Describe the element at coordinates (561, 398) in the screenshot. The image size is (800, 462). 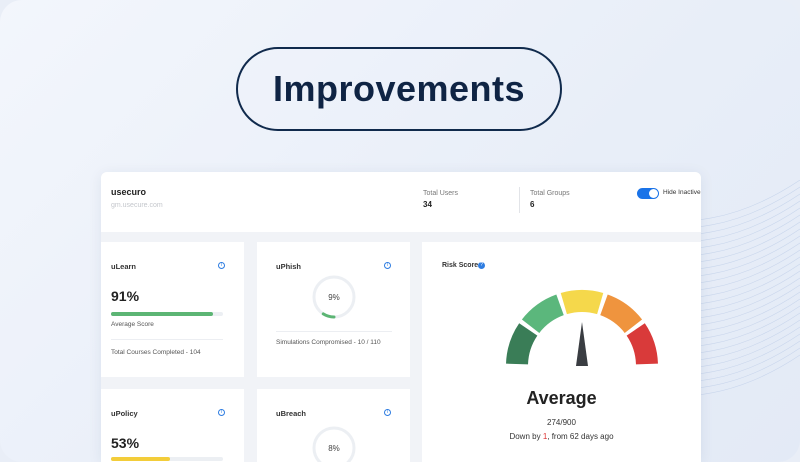
I see `risk-level: Average` at that location.